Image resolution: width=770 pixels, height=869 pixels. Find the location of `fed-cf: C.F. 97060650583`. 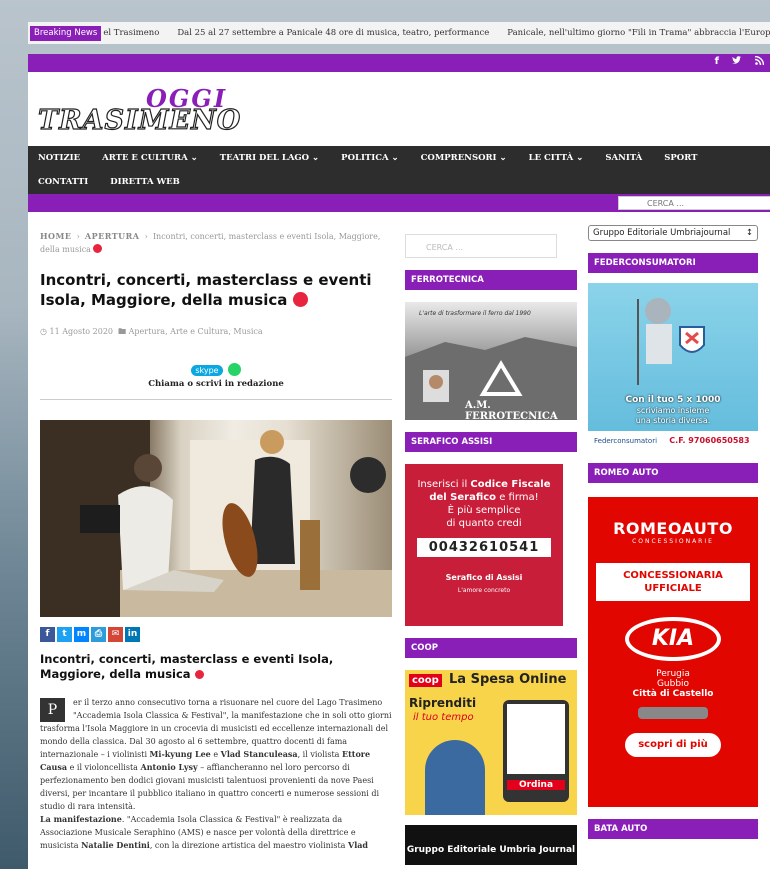

fed-cf: C.F. 97060650583 is located at coordinates (709, 440).